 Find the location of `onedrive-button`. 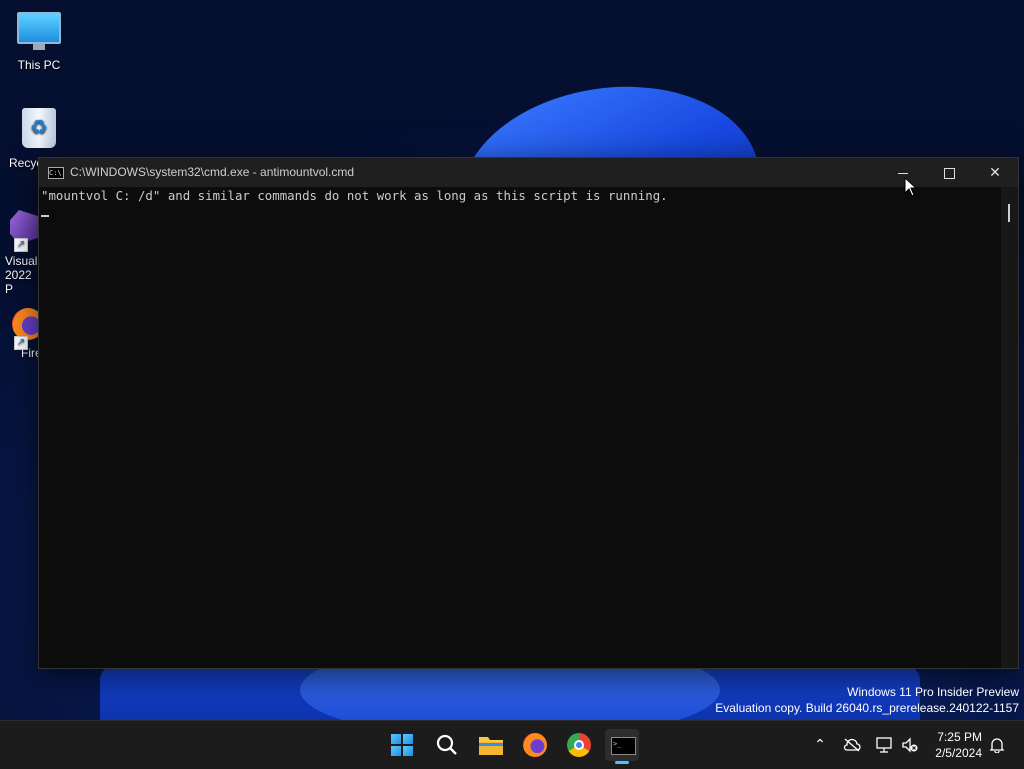

onedrive-button is located at coordinates (852, 745).